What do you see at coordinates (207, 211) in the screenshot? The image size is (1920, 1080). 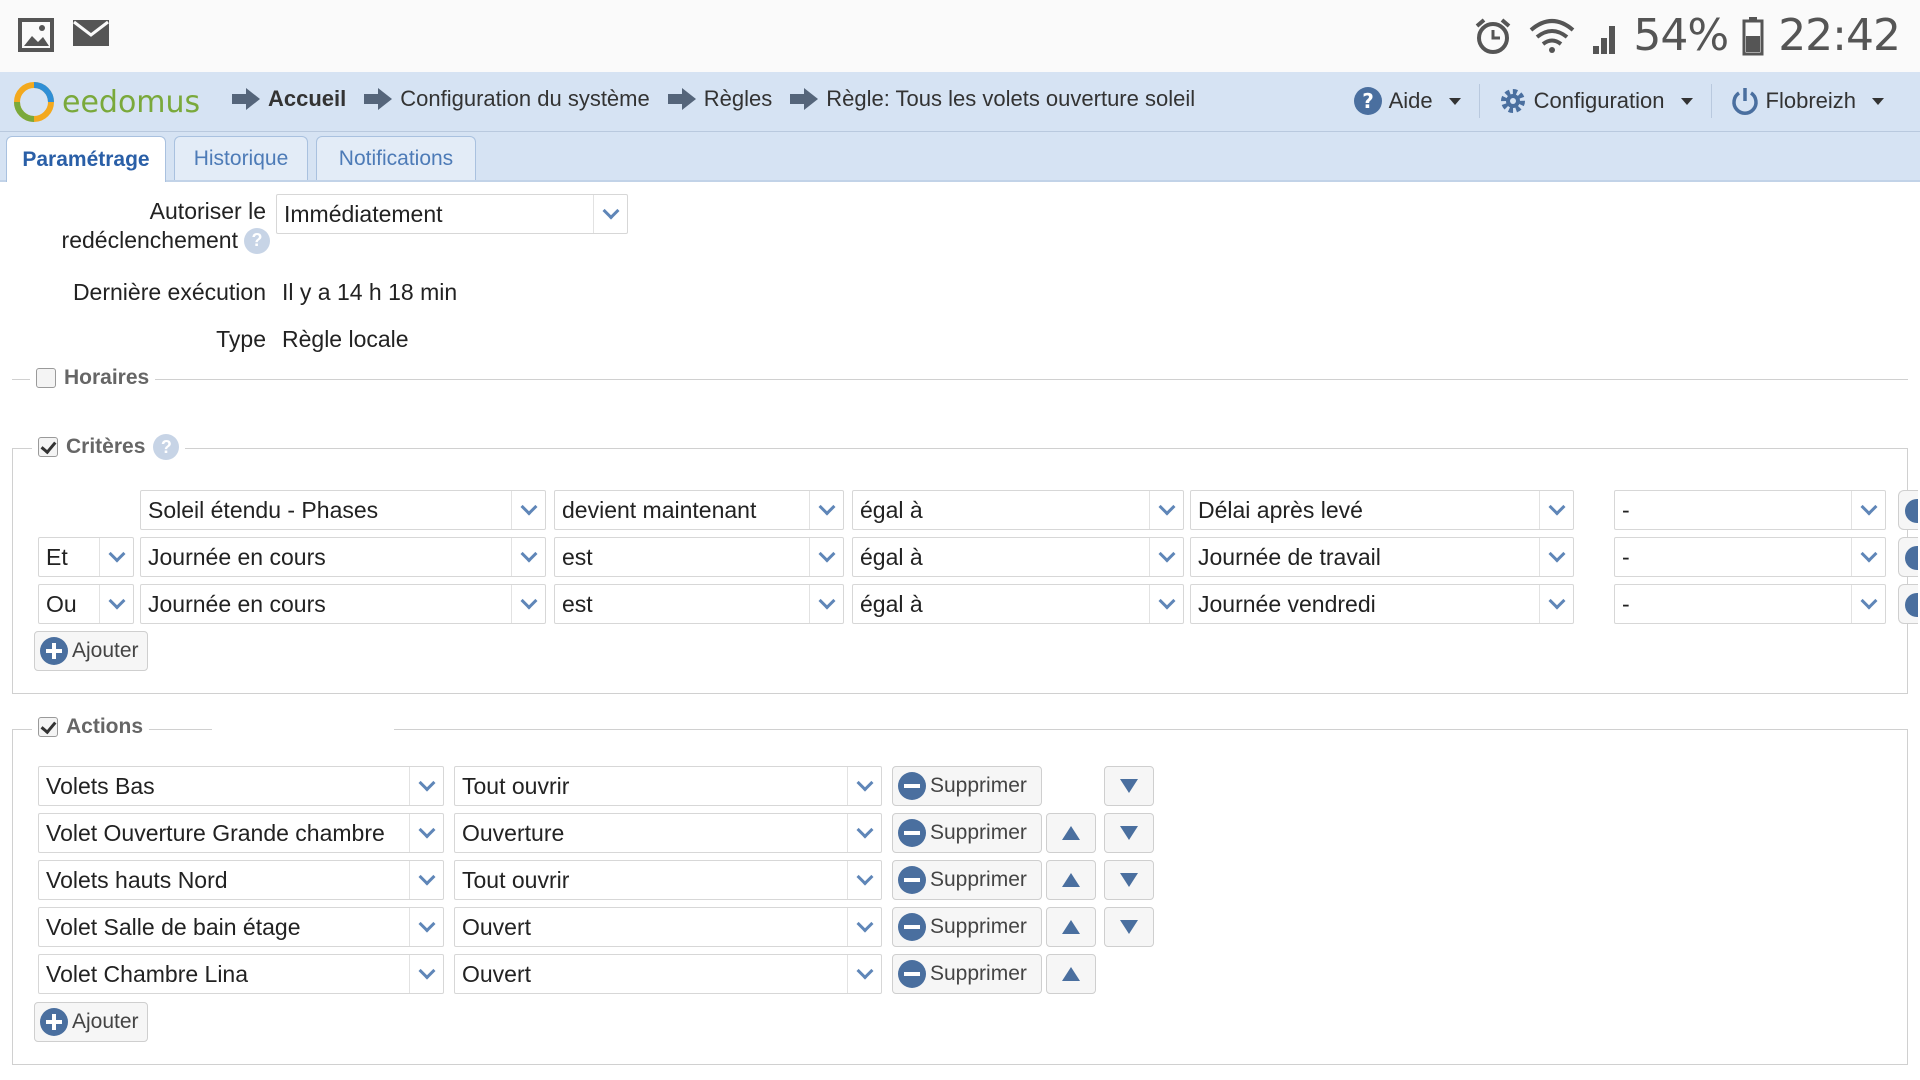 I see `retrigger-label: Autoriser le` at bounding box center [207, 211].